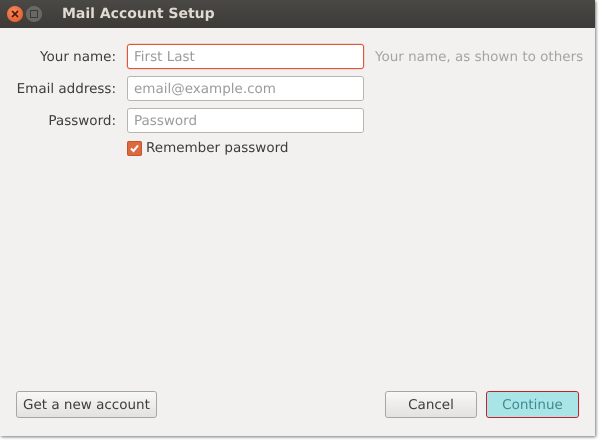  Describe the element at coordinates (245, 120) in the screenshot. I see `input-field: Password` at that location.